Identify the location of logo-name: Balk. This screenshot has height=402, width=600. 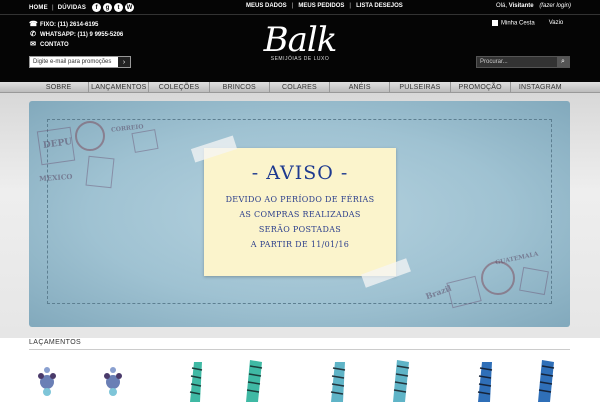
(300, 40).